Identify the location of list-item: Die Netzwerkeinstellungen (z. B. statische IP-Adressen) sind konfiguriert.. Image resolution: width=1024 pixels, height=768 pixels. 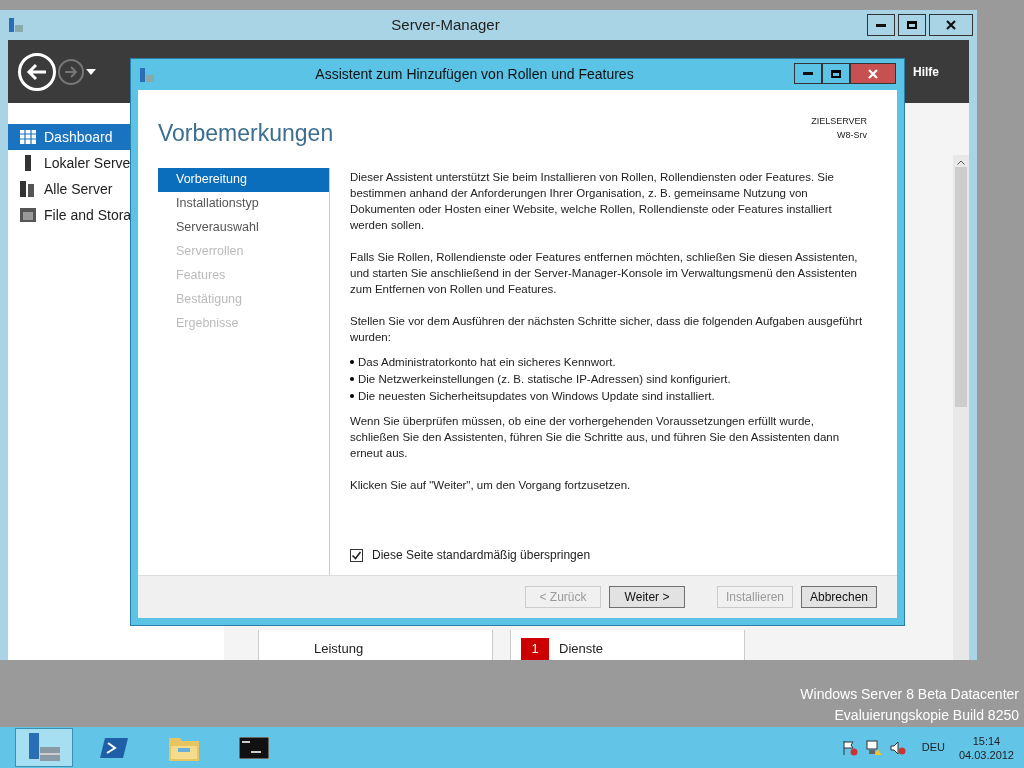
(544, 379).